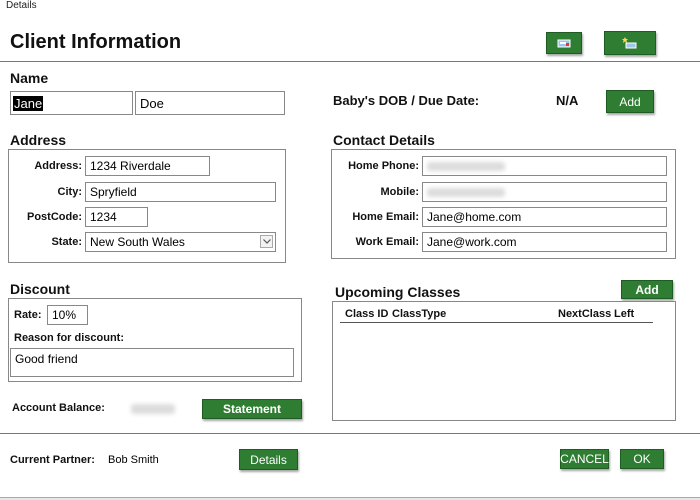  What do you see at coordinates (28, 315) in the screenshot?
I see `rate-label: Rate:` at bounding box center [28, 315].